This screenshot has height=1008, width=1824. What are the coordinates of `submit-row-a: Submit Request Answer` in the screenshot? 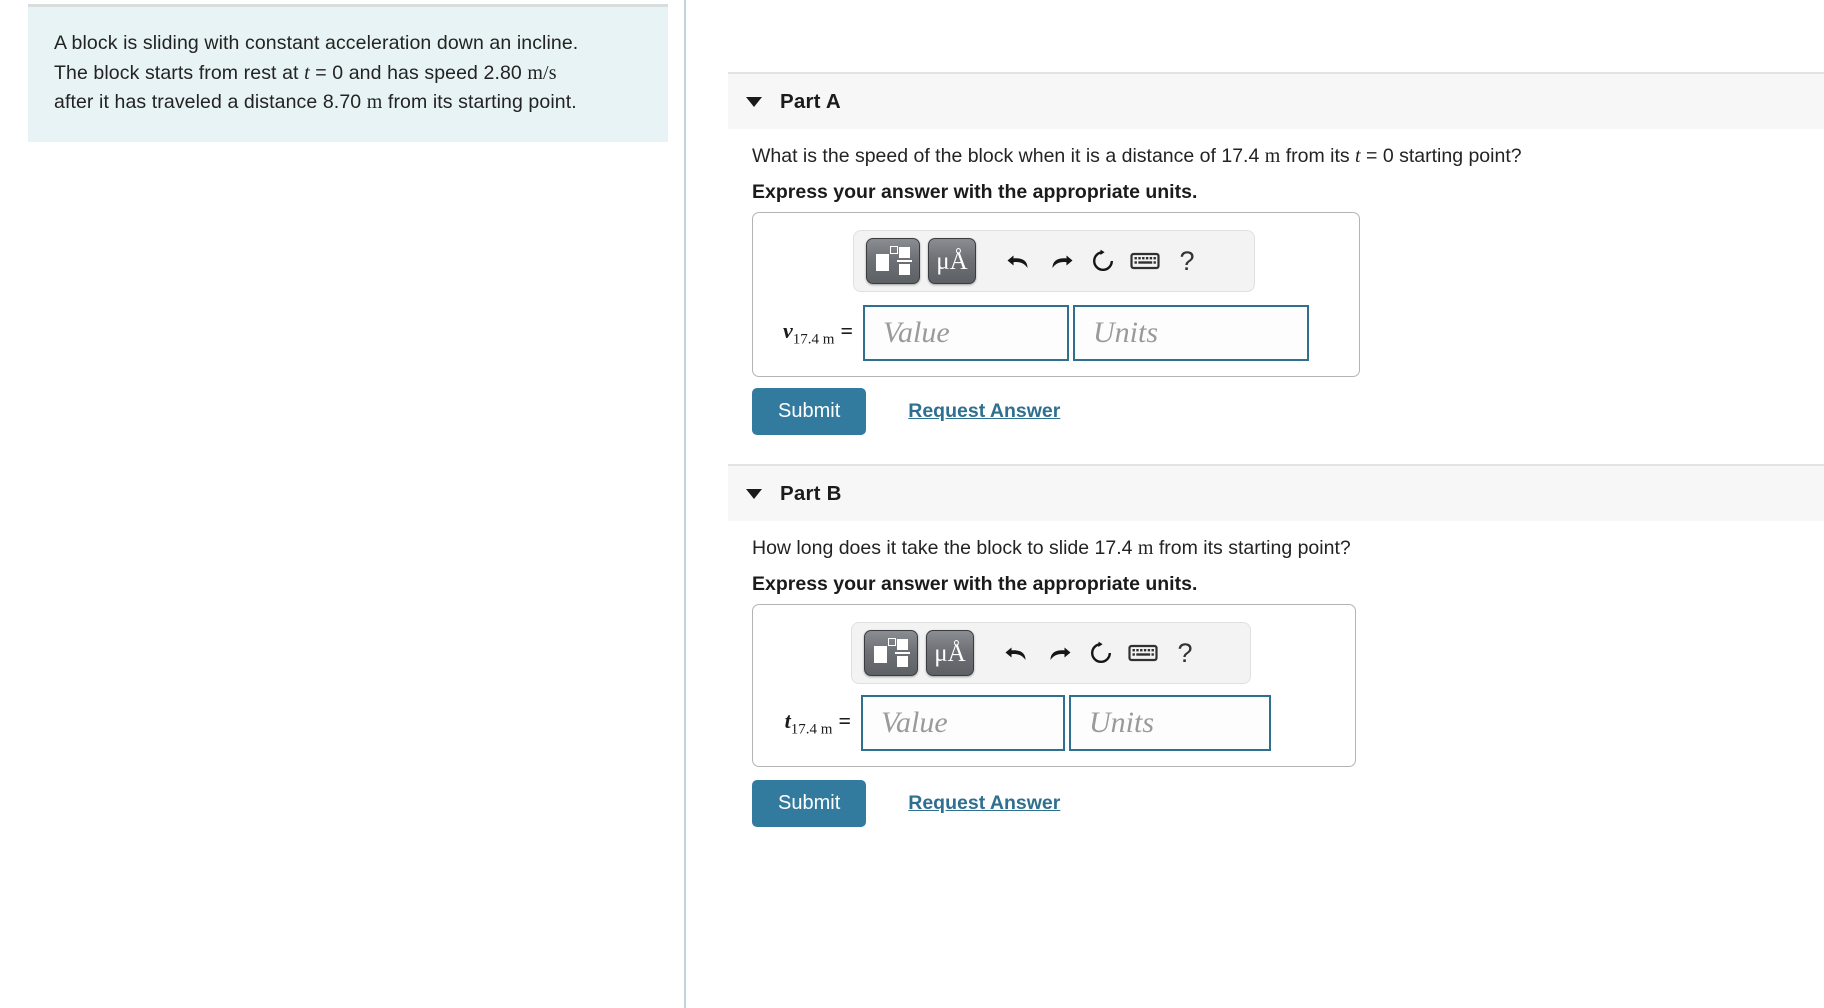 It's located at (906, 411).